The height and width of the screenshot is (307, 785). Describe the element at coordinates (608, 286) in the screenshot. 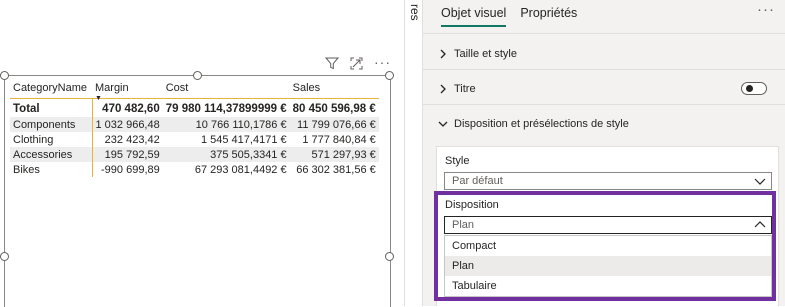

I see `option-tabulaire: Tabulaire` at that location.